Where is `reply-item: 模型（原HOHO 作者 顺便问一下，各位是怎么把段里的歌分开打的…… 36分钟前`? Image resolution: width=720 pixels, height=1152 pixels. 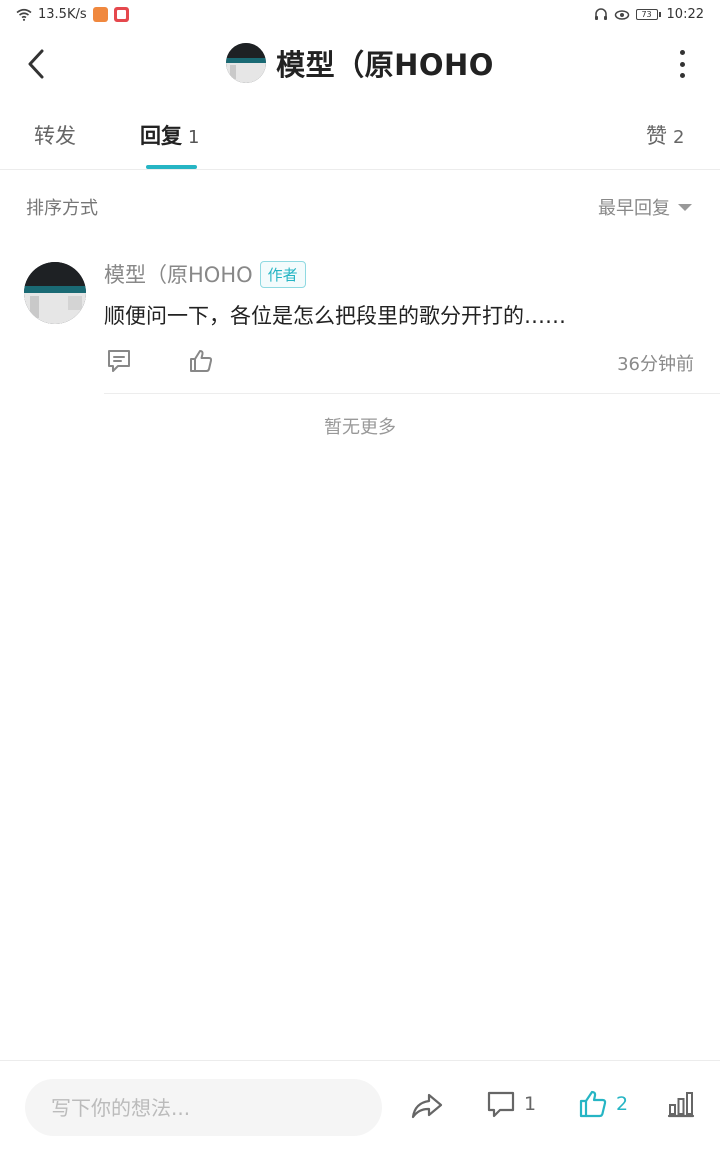 reply-item: 模型（原HOHO 作者 顺便问一下，各位是怎么把段里的歌分开打的…… 36分钟前 is located at coordinates (360, 317).